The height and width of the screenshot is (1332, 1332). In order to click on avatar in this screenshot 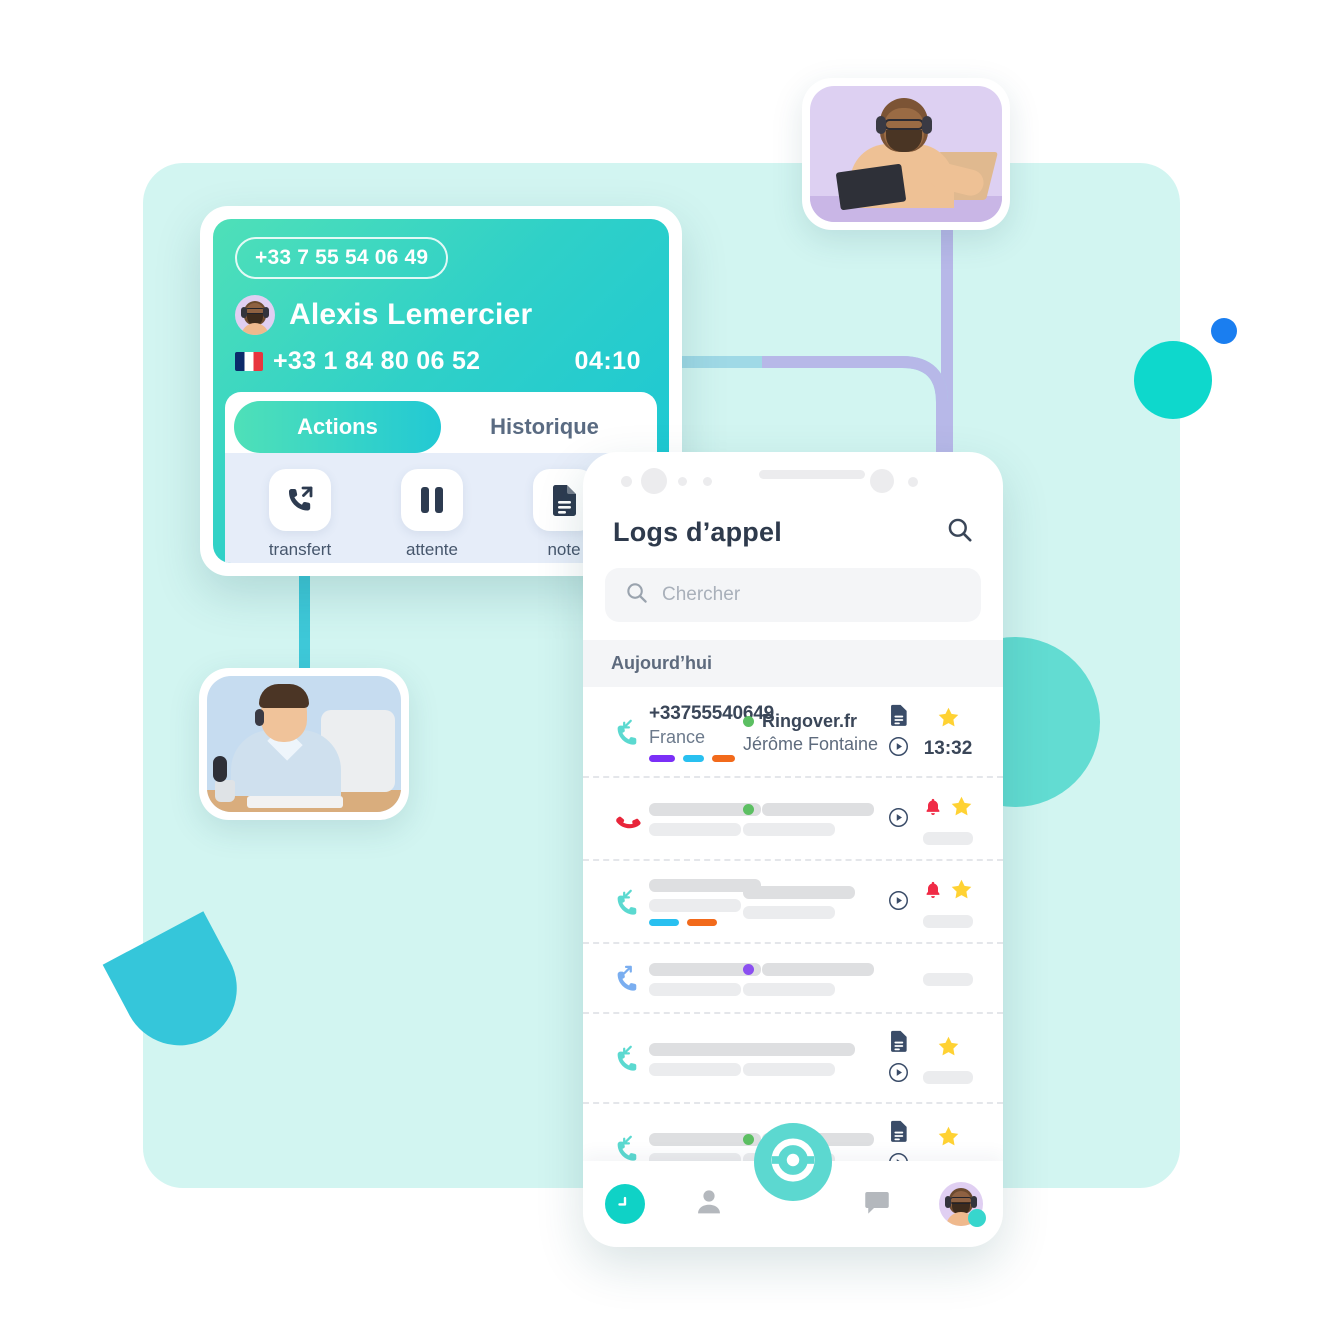, I will do `click(962, 1204)`.